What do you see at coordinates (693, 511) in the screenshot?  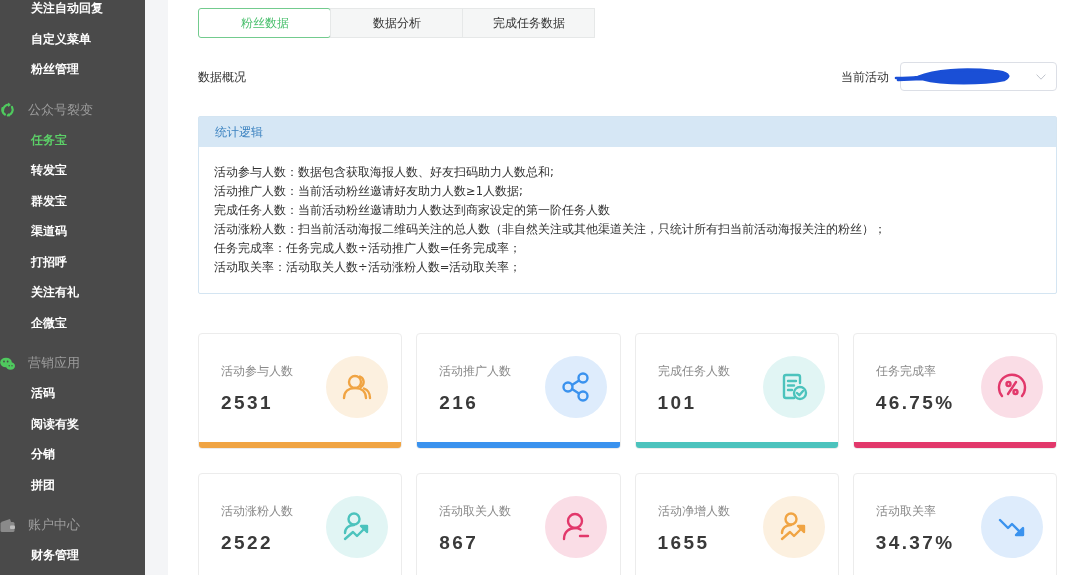 I see `stat-label: 活动净增人数` at bounding box center [693, 511].